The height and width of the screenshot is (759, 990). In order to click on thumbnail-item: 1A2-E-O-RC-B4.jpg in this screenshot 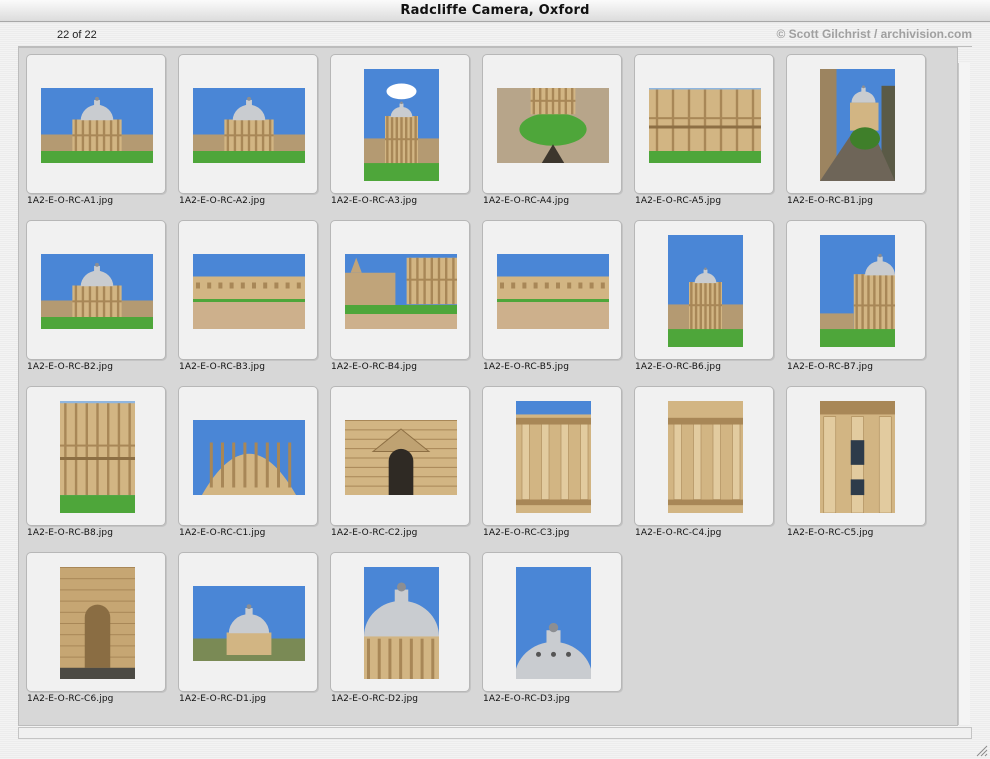, I will do `click(400, 300)`.